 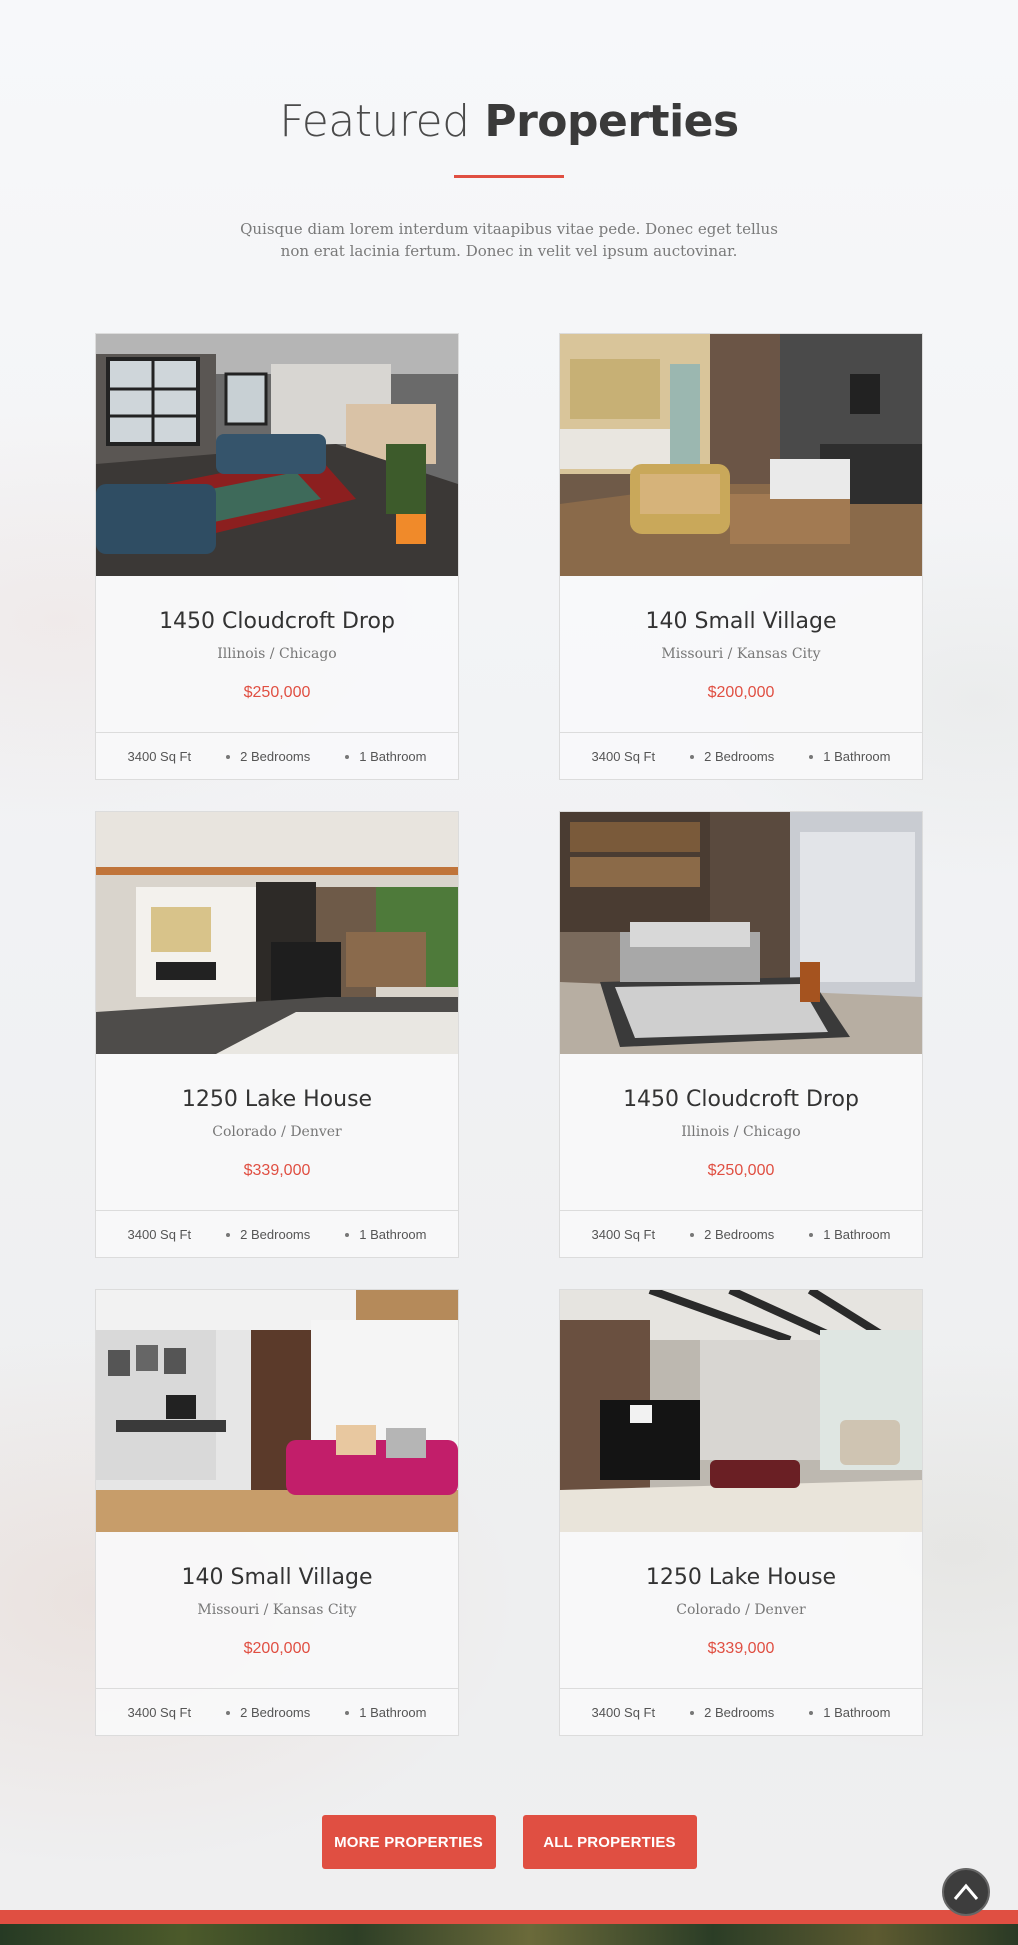 I want to click on bedroom-photo, so click(x=741, y=933).